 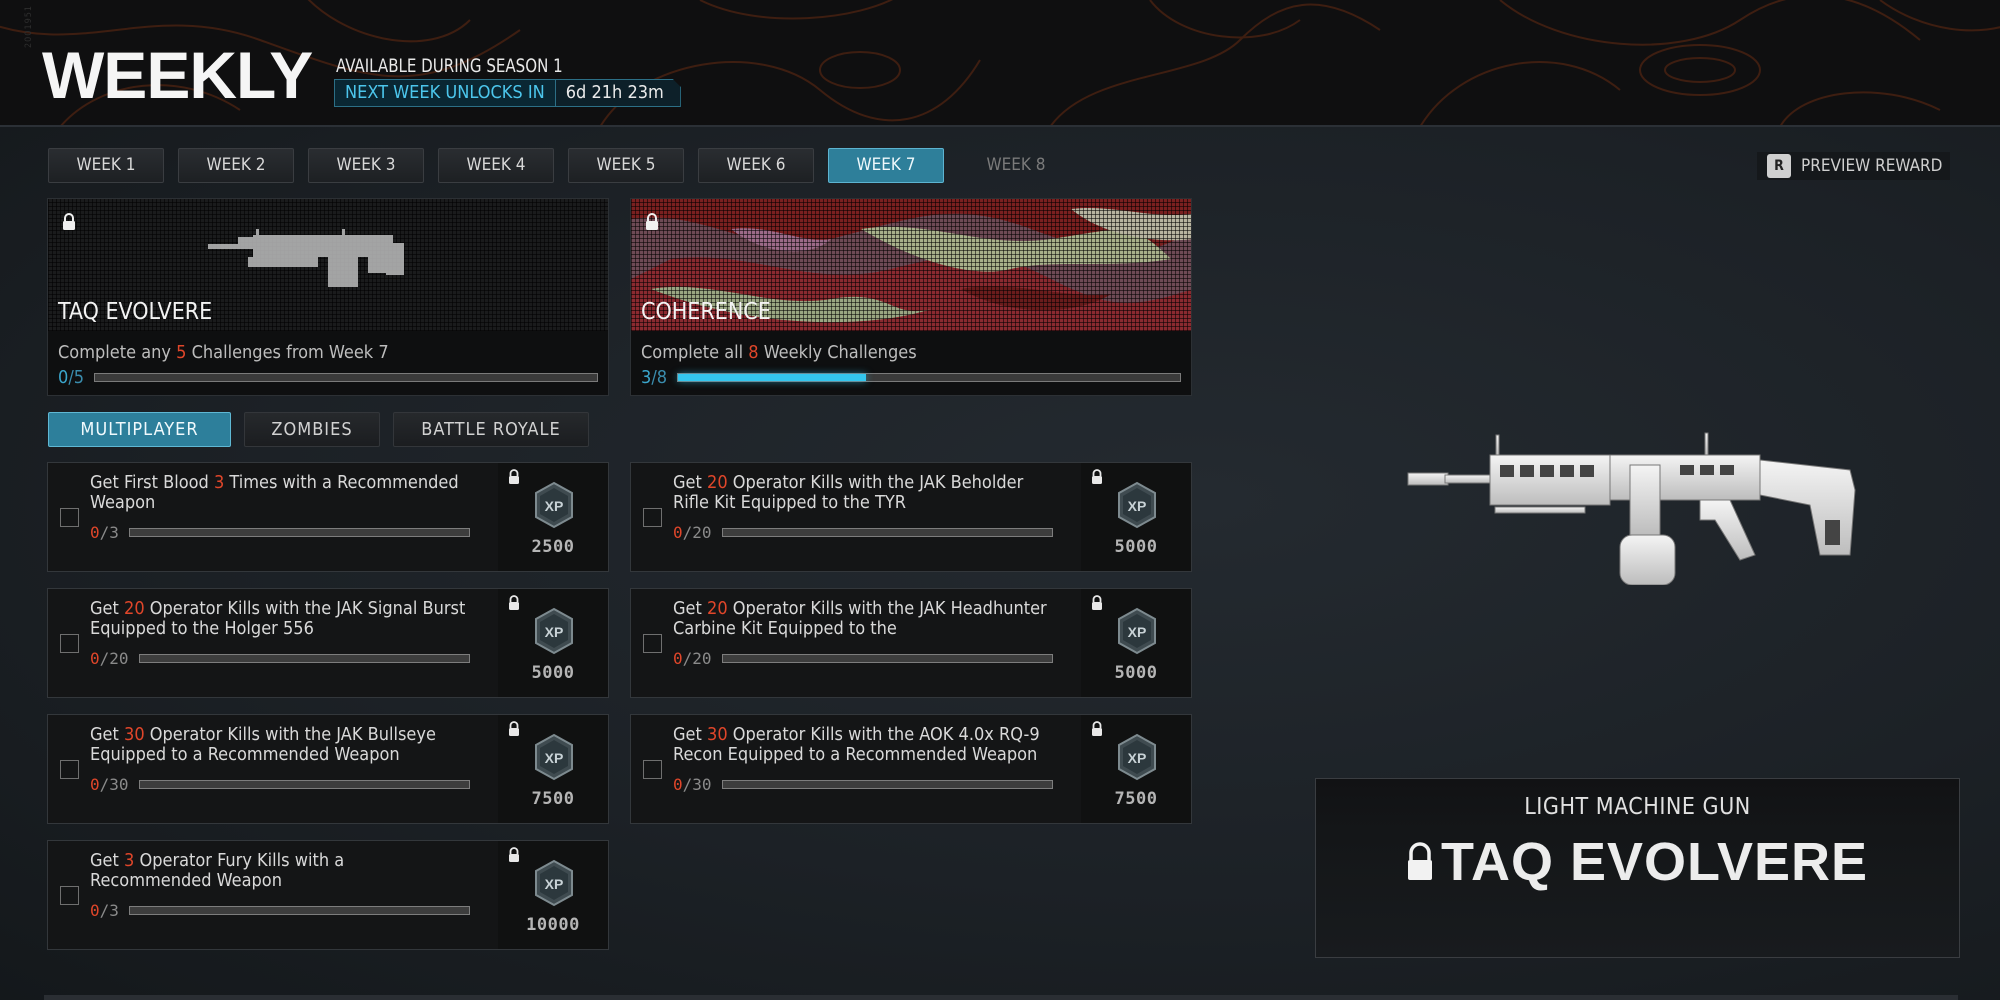 I want to click on challenge-reward: XP 2500, so click(x=553, y=517).